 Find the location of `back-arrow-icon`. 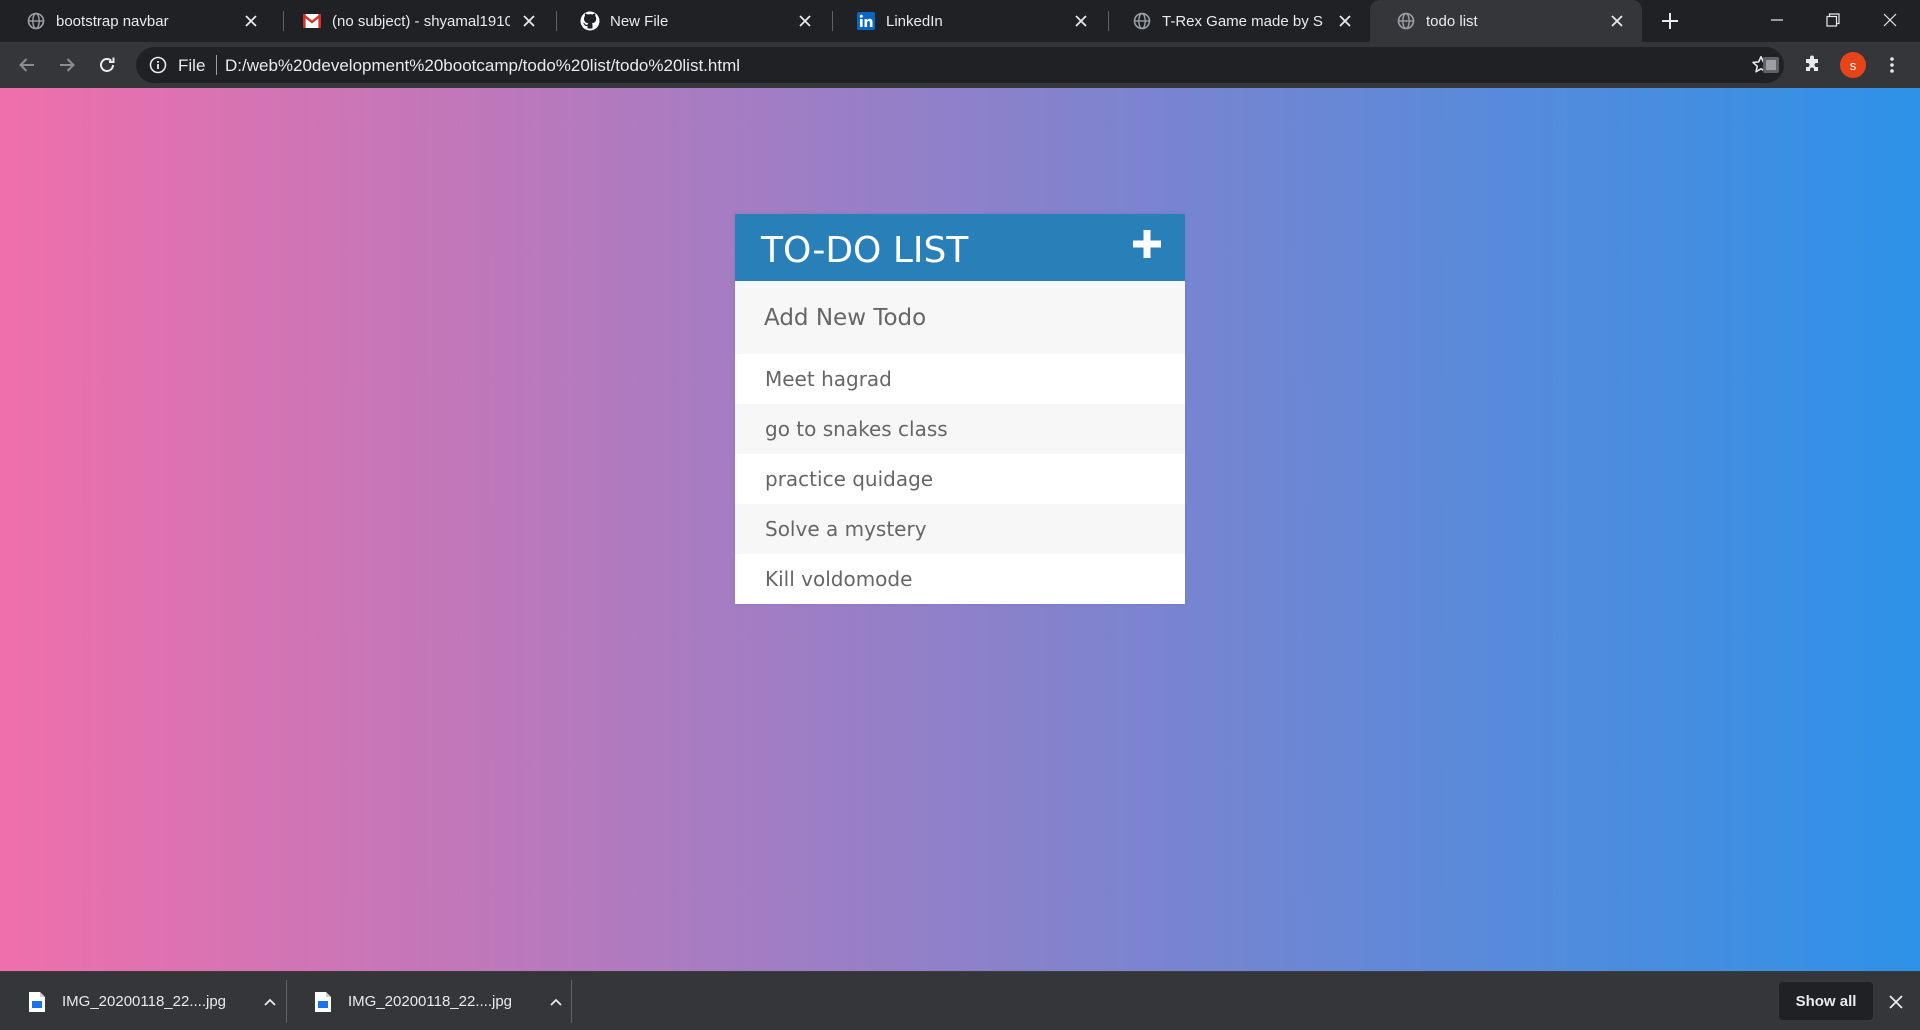

back-arrow-icon is located at coordinates (26, 65).